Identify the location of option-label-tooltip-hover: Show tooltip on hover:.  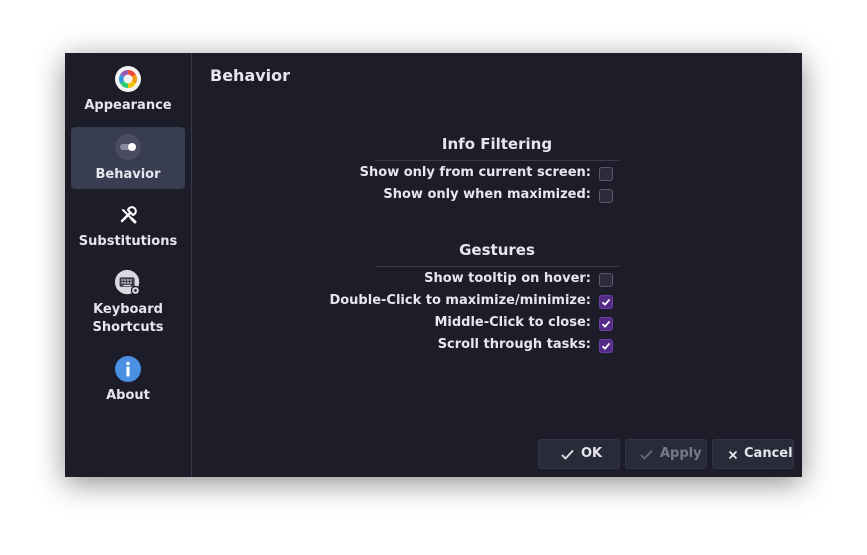
(507, 278).